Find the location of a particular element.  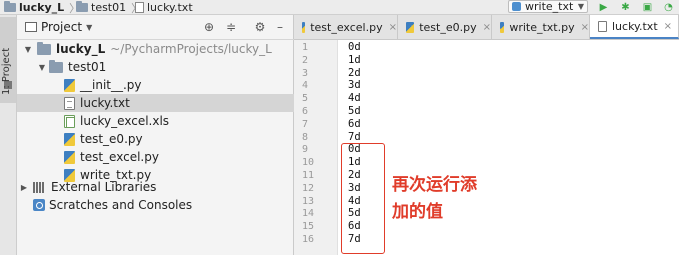

line-number-gutter: 1 2 3 4 5 6 7 8 9 10 11 12 13 14 15 16 is located at coordinates (316, 147).